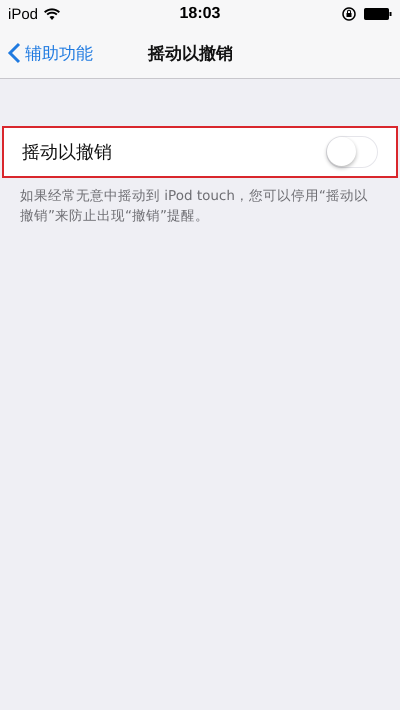 Image resolution: width=400 pixels, height=710 pixels. What do you see at coordinates (14, 53) in the screenshot?
I see `chevron-left-icon` at bounding box center [14, 53].